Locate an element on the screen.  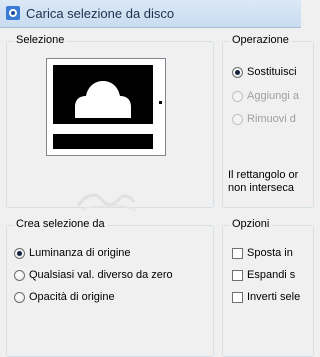
checkbox-sposta-label: Sposta in is located at coordinates (270, 253).